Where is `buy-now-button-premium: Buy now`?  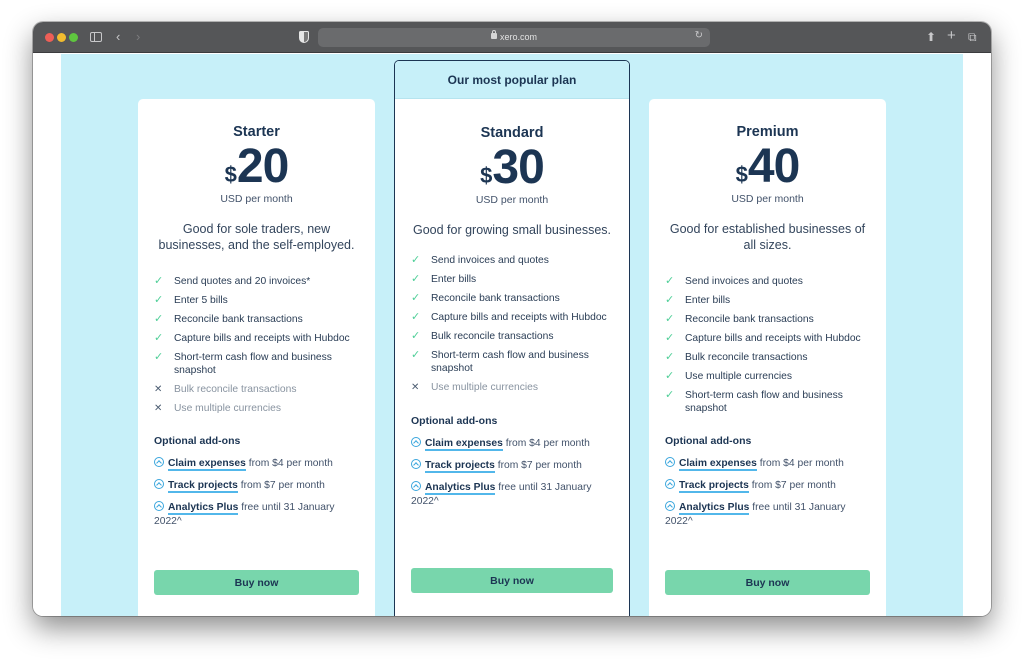 buy-now-button-premium: Buy now is located at coordinates (767, 582).